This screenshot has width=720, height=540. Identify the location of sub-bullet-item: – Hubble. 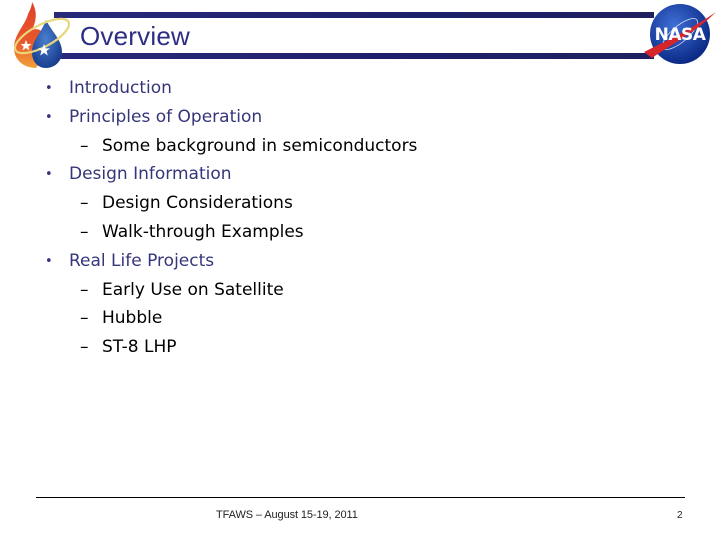
(121, 318).